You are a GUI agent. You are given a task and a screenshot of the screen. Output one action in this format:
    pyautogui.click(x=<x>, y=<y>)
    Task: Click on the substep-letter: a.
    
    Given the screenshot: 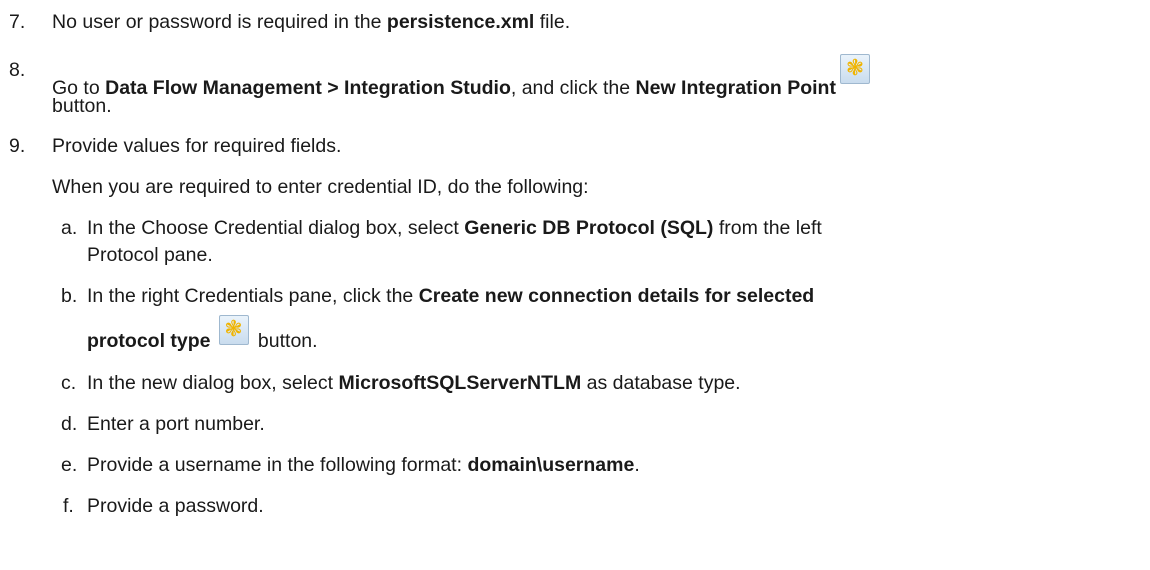 What is the action you would take?
    pyautogui.click(x=69, y=228)
    